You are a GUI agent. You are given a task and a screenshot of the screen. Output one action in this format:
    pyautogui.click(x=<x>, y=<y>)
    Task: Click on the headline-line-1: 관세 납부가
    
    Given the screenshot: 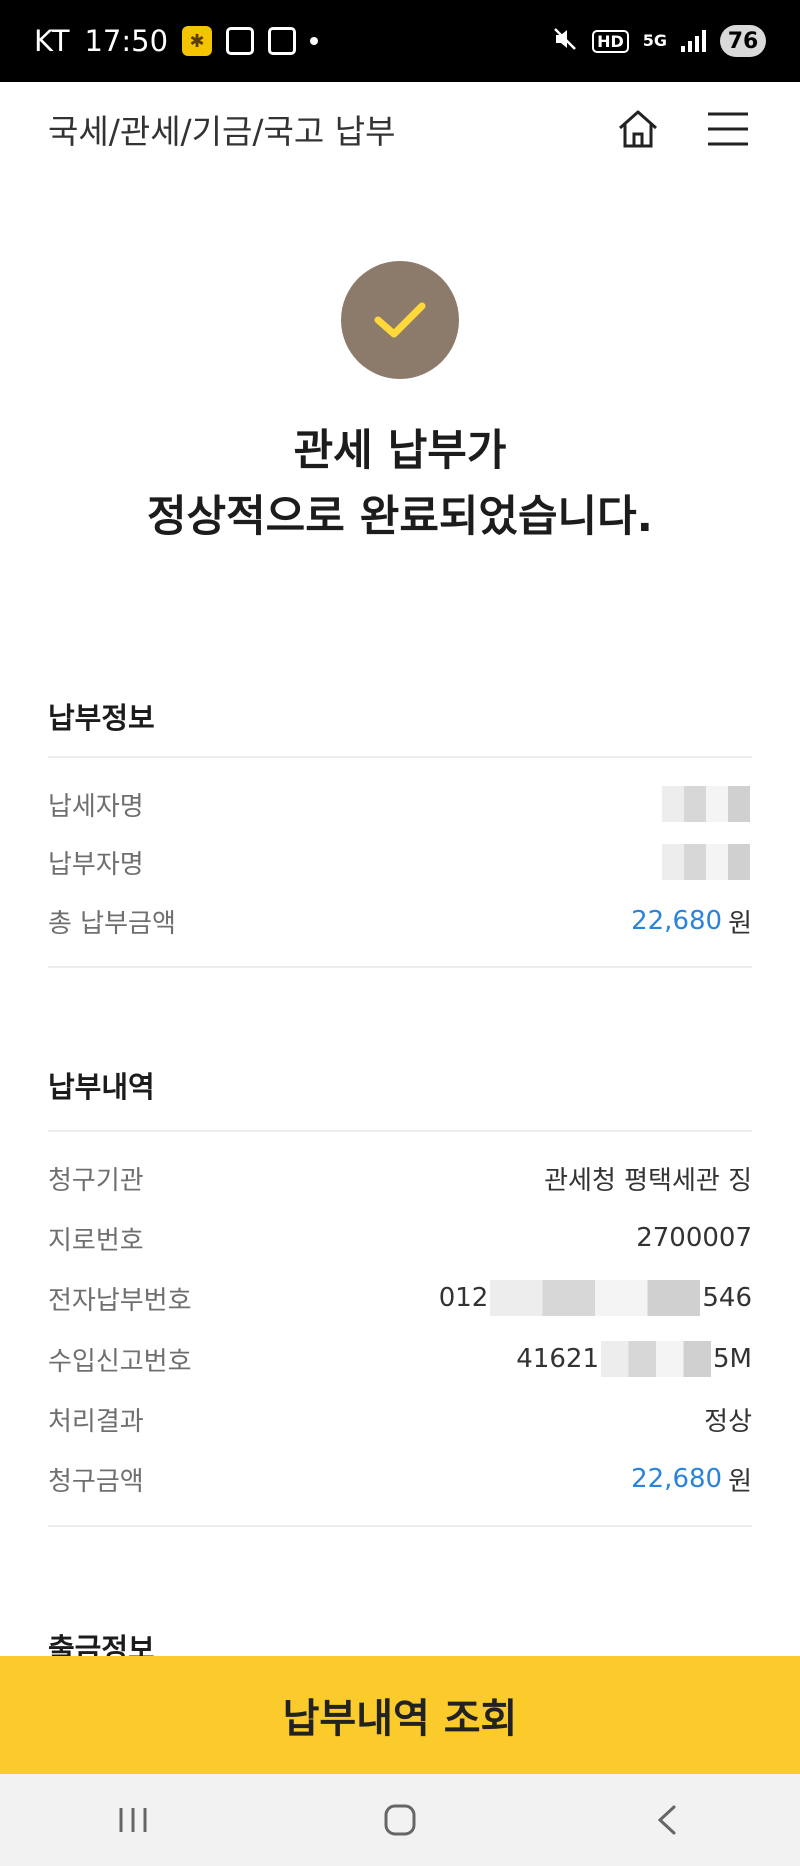 What is the action you would take?
    pyautogui.click(x=400, y=451)
    